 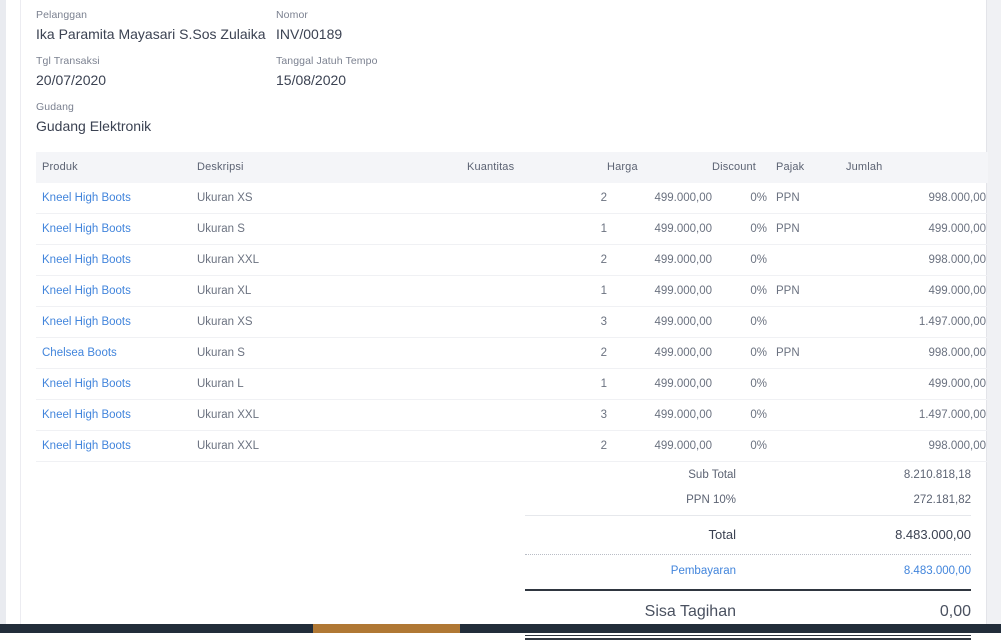 I want to click on field-tgl-transaksi-value: 20/07/2020, so click(x=71, y=80).